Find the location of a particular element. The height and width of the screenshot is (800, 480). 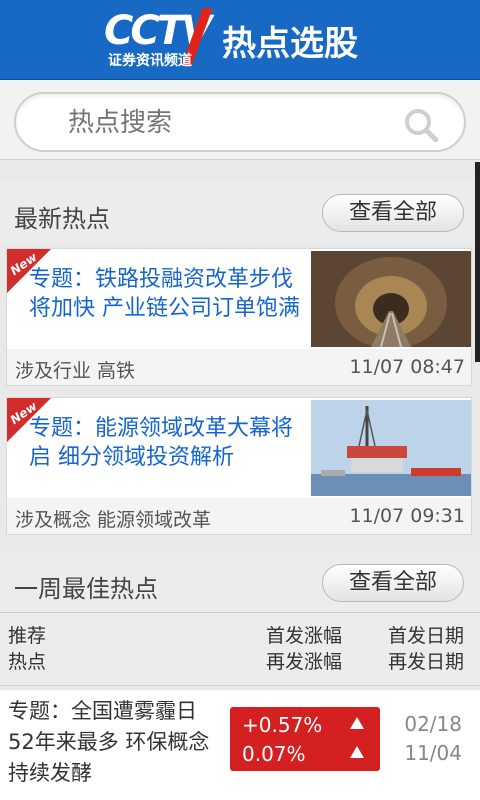

search-bar is located at coordinates (240, 120).